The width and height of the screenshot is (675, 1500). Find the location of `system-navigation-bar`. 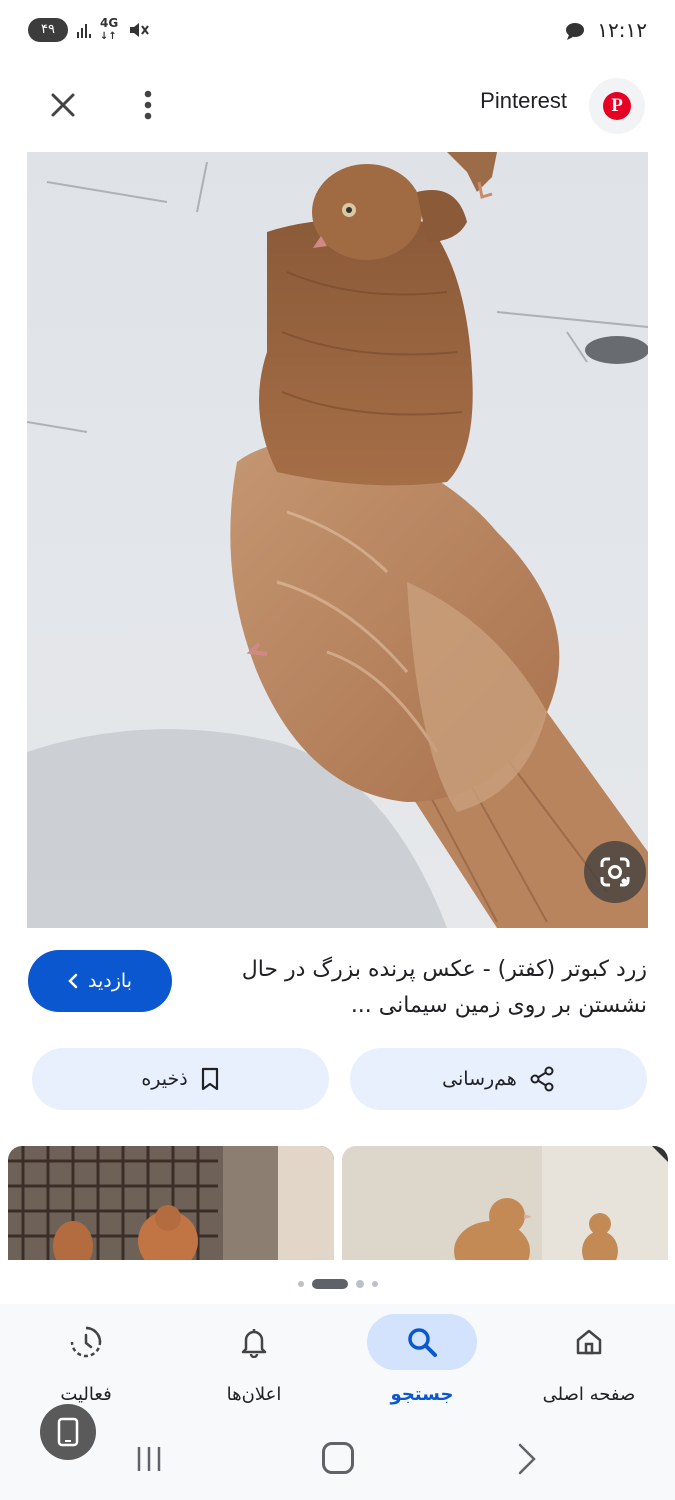

system-navigation-bar is located at coordinates (337, 1462).